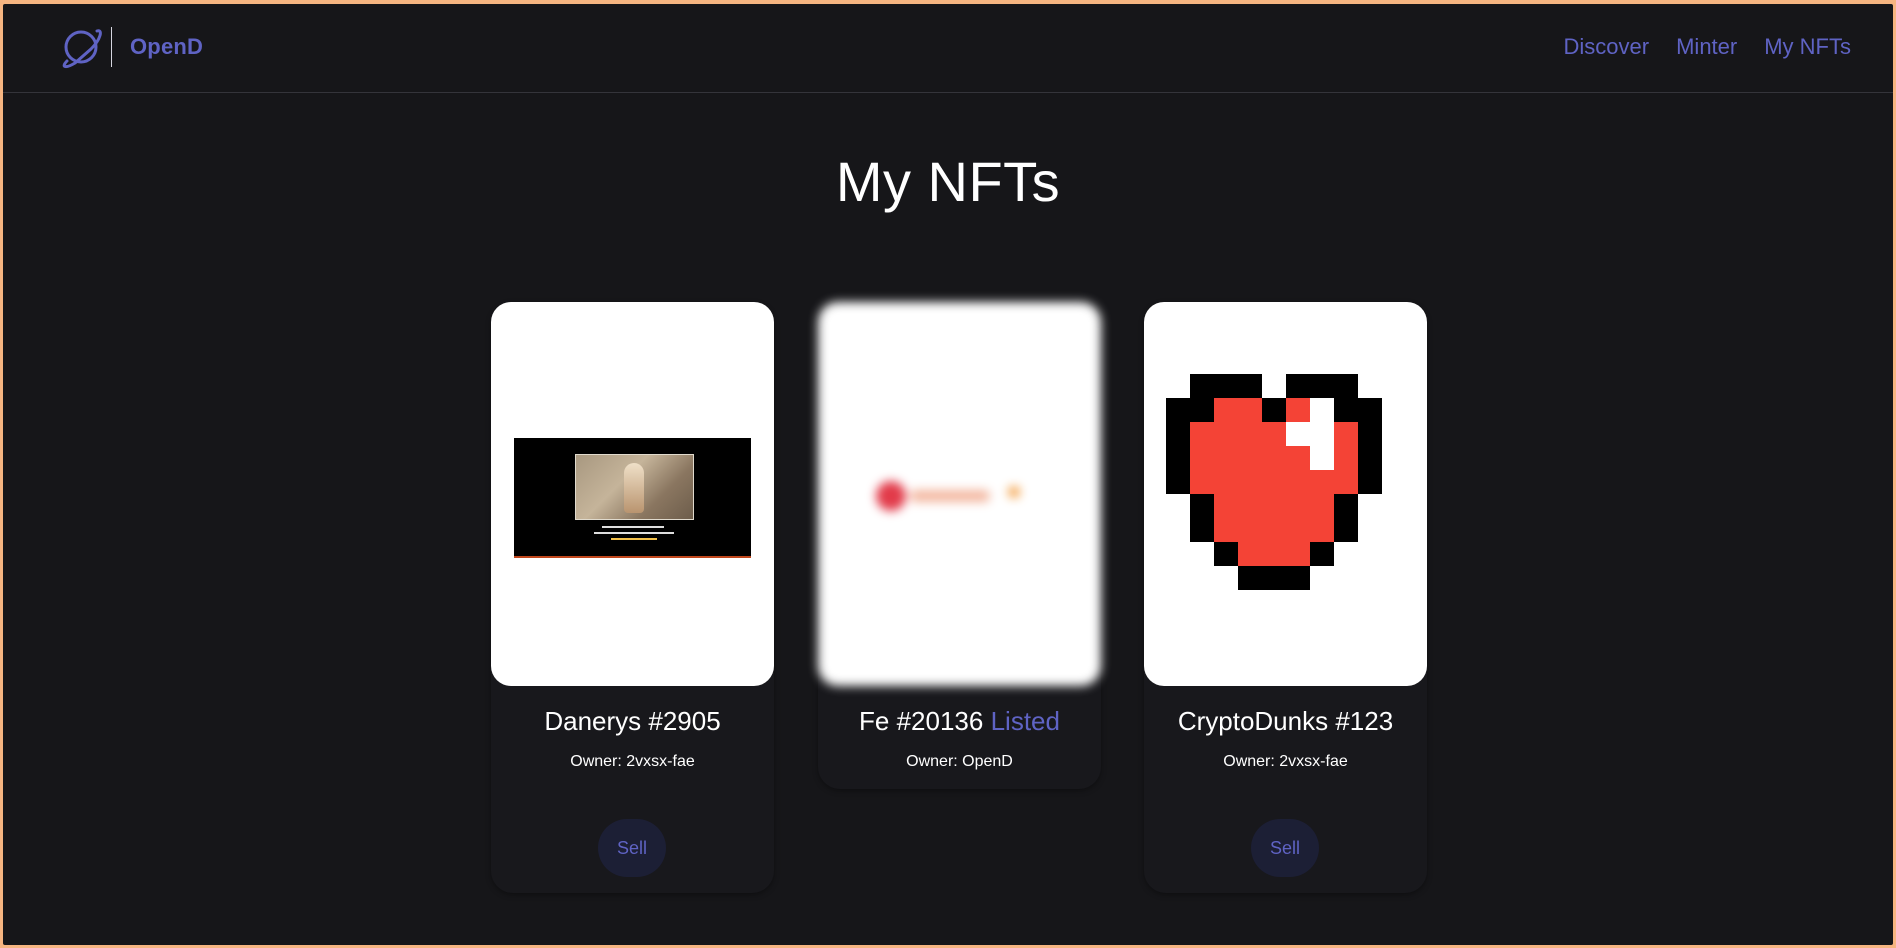 This screenshot has height=948, width=1896. What do you see at coordinates (1607, 47) in the screenshot?
I see `nav-discover: Discover` at bounding box center [1607, 47].